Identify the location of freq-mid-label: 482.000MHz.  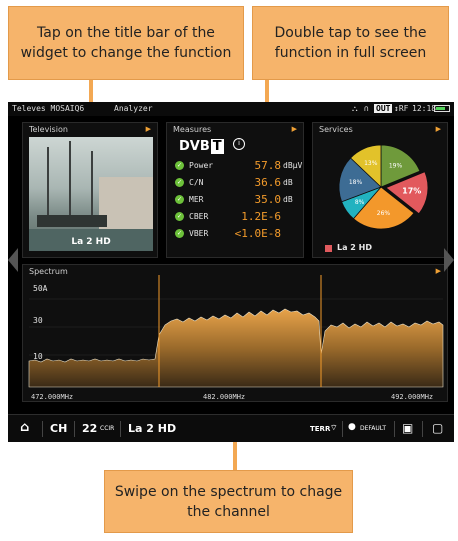
(224, 397).